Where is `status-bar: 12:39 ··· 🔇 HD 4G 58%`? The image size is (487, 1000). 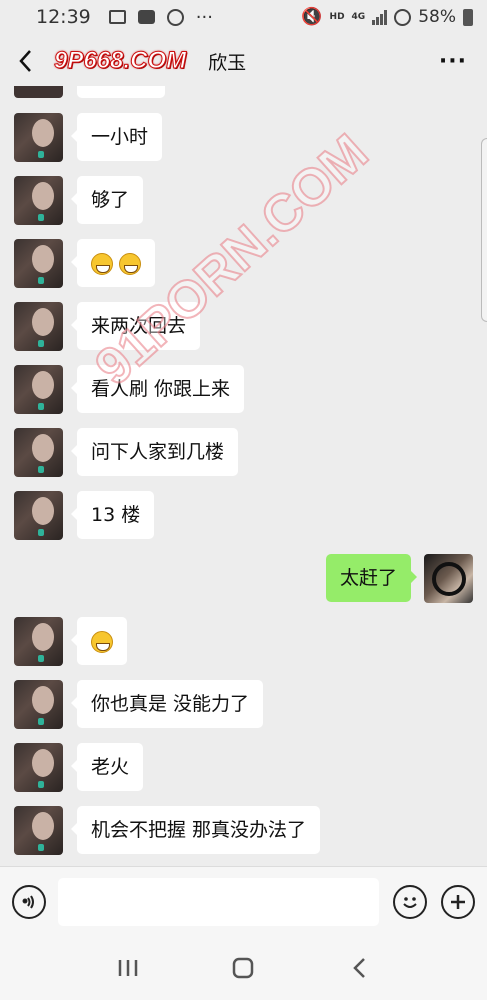
status-bar: 12:39 ··· 🔇 HD 4G 58% is located at coordinates (243, 17).